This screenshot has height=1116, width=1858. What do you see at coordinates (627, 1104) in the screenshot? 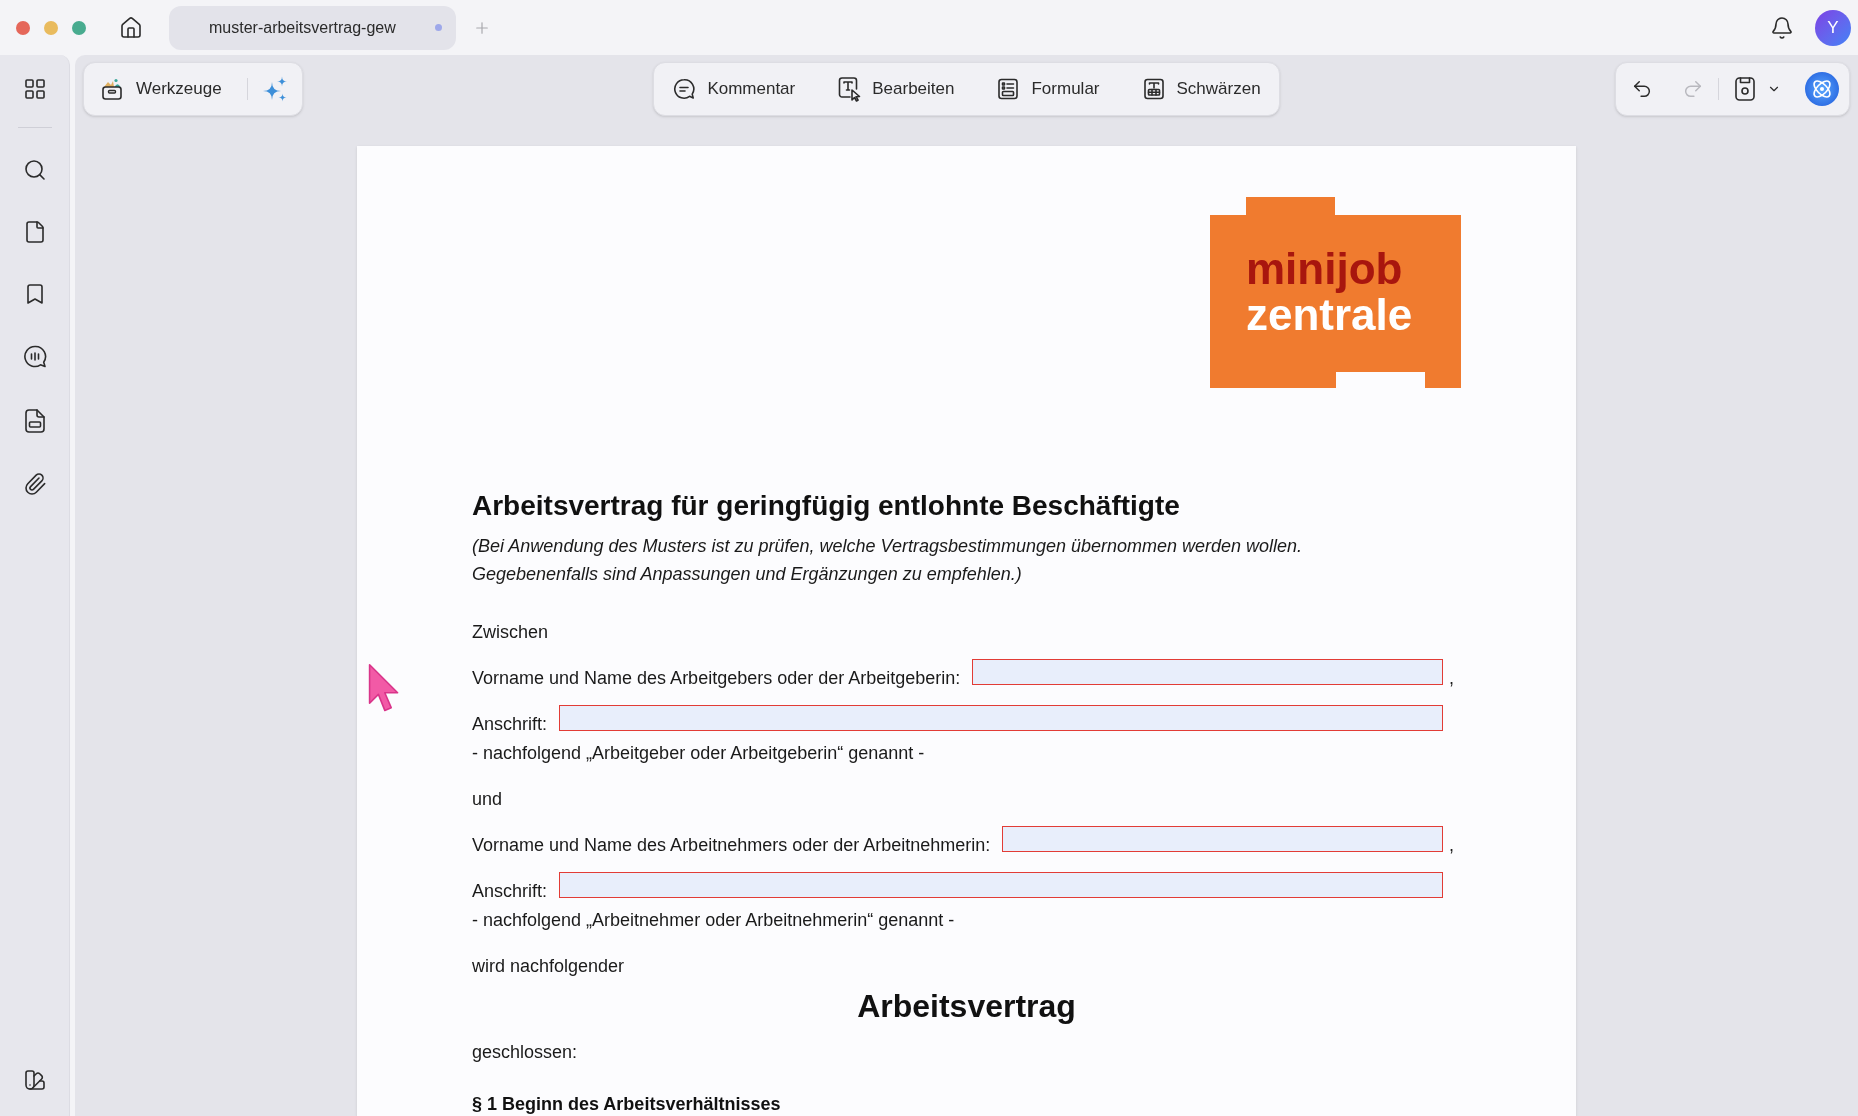
I see `section-heading: § 1 Beginn des Arbeitsverhältnisses` at bounding box center [627, 1104].